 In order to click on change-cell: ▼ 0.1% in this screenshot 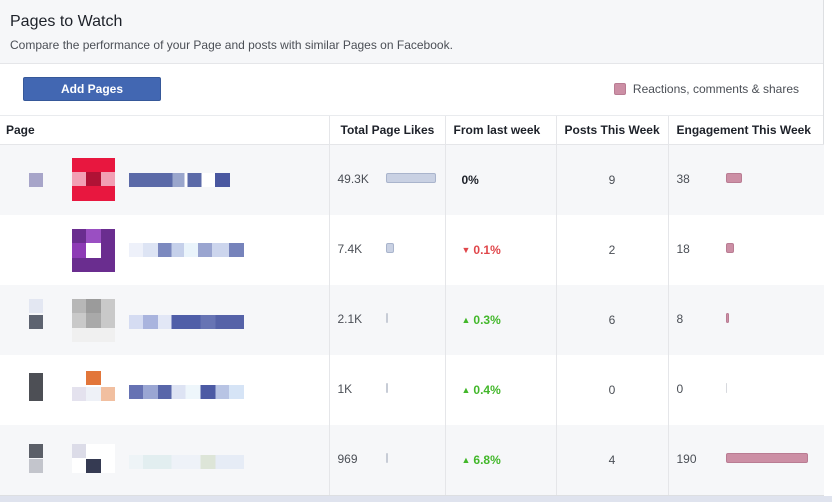, I will do `click(500, 249)`.